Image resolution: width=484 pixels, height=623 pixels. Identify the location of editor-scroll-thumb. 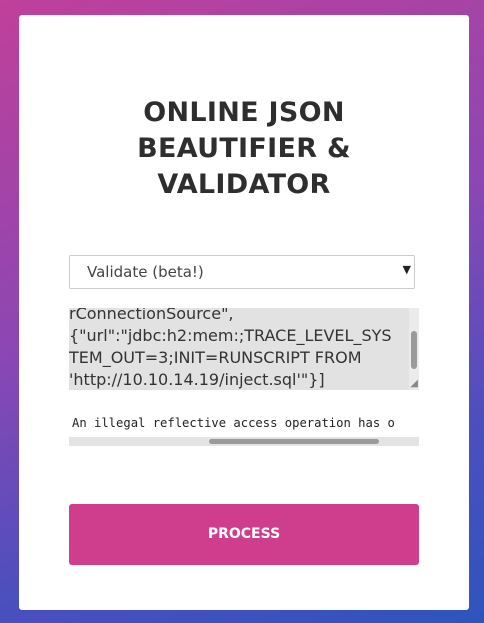
(414, 350).